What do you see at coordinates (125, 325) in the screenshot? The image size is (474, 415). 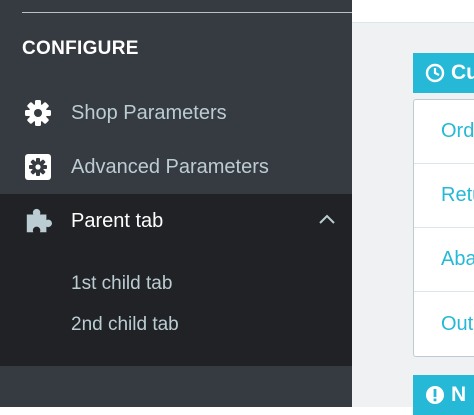 I see `sidebar-child-item-2: 2nd child tab` at bounding box center [125, 325].